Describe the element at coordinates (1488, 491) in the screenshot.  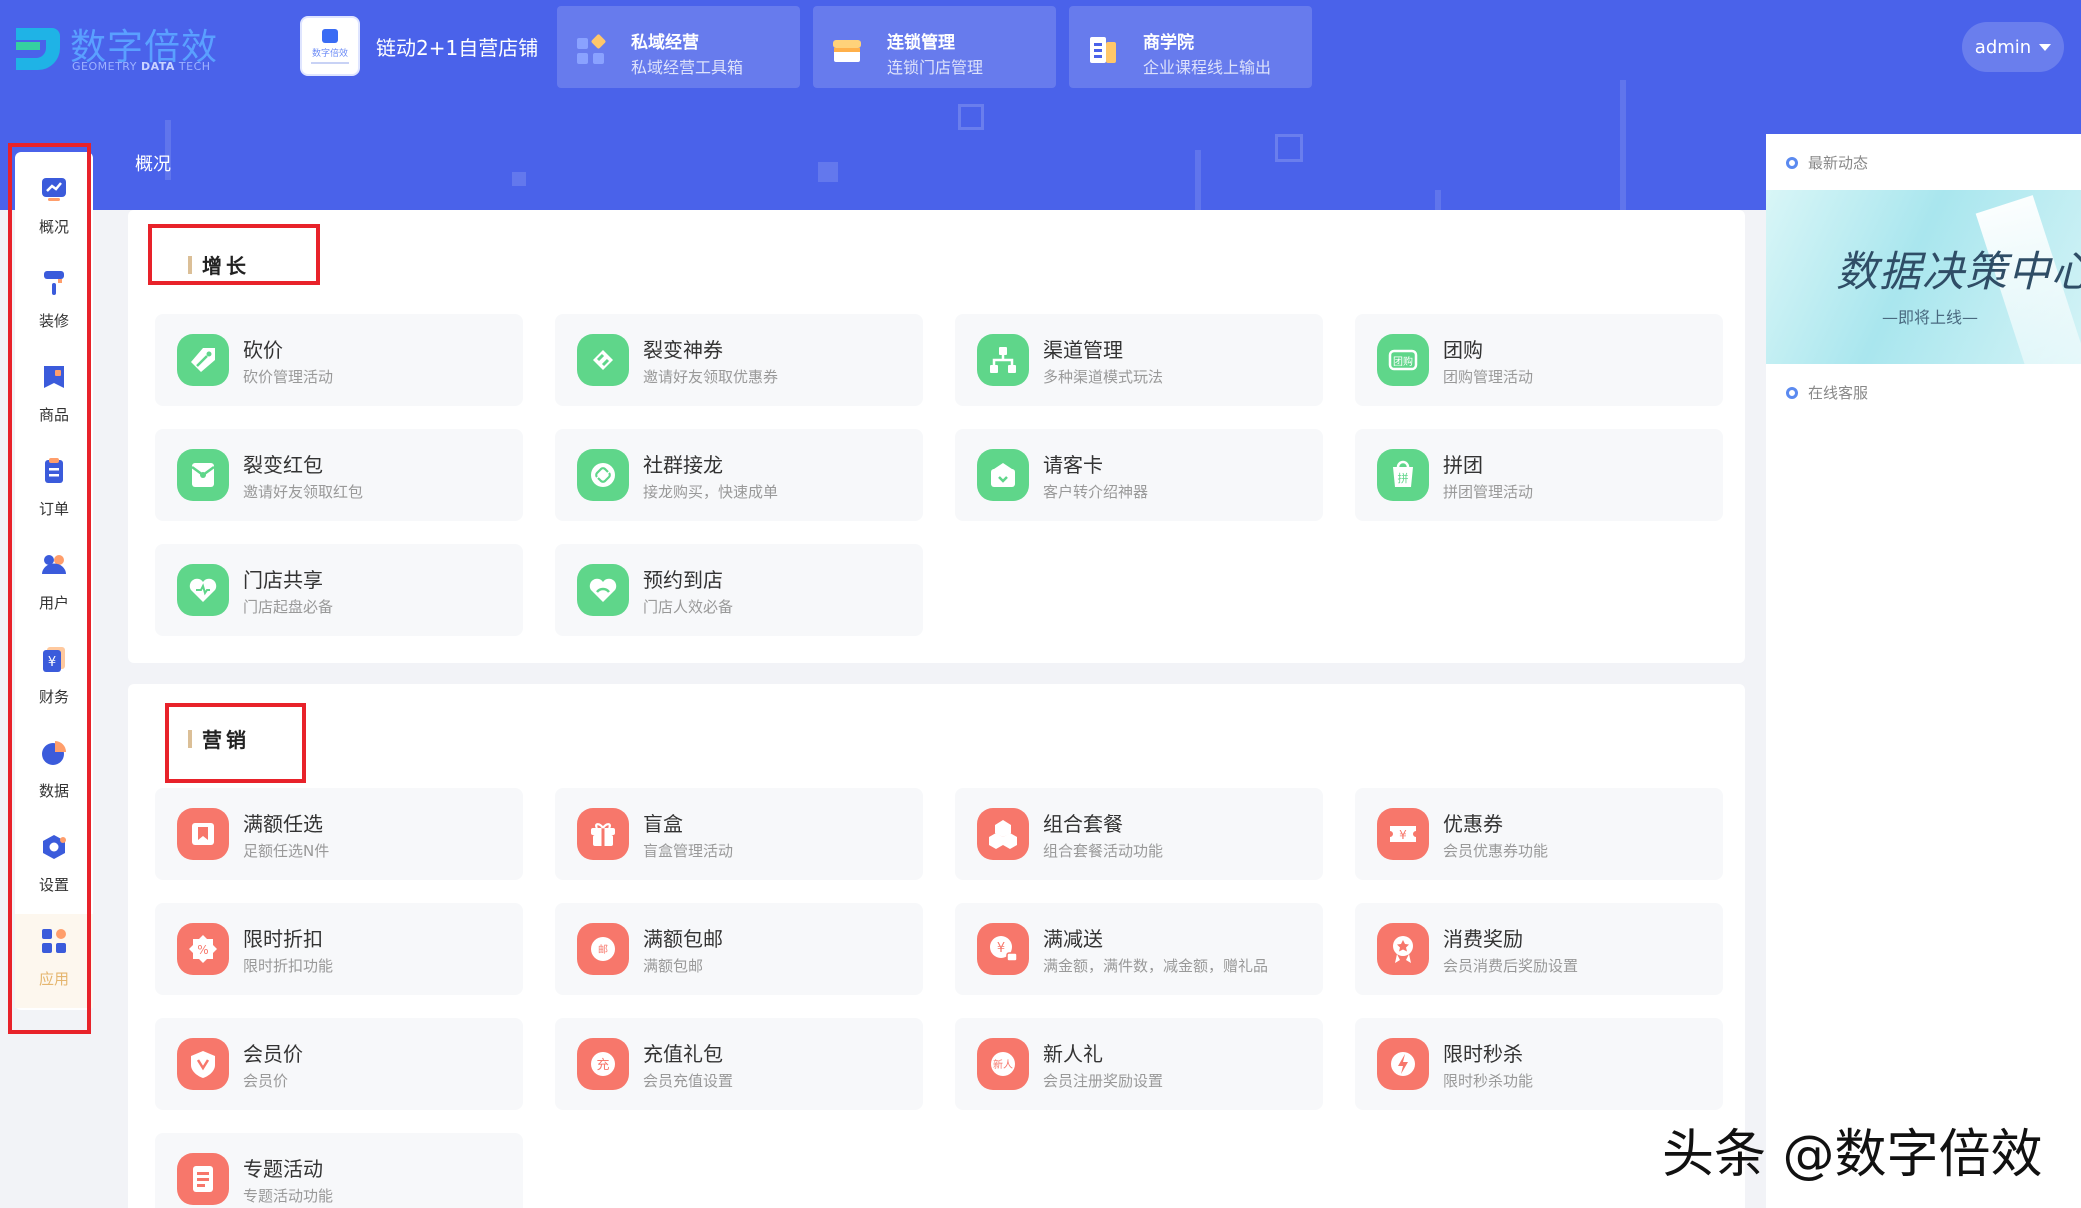
I see `card-desc: 拼团管理活动` at that location.